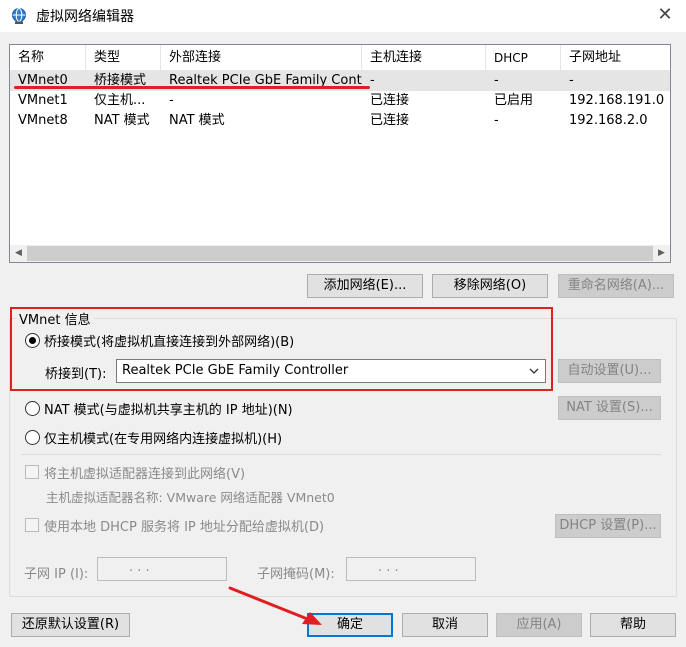 This screenshot has height=647, width=686. I want to click on row-name: VMnet8, so click(43, 120).